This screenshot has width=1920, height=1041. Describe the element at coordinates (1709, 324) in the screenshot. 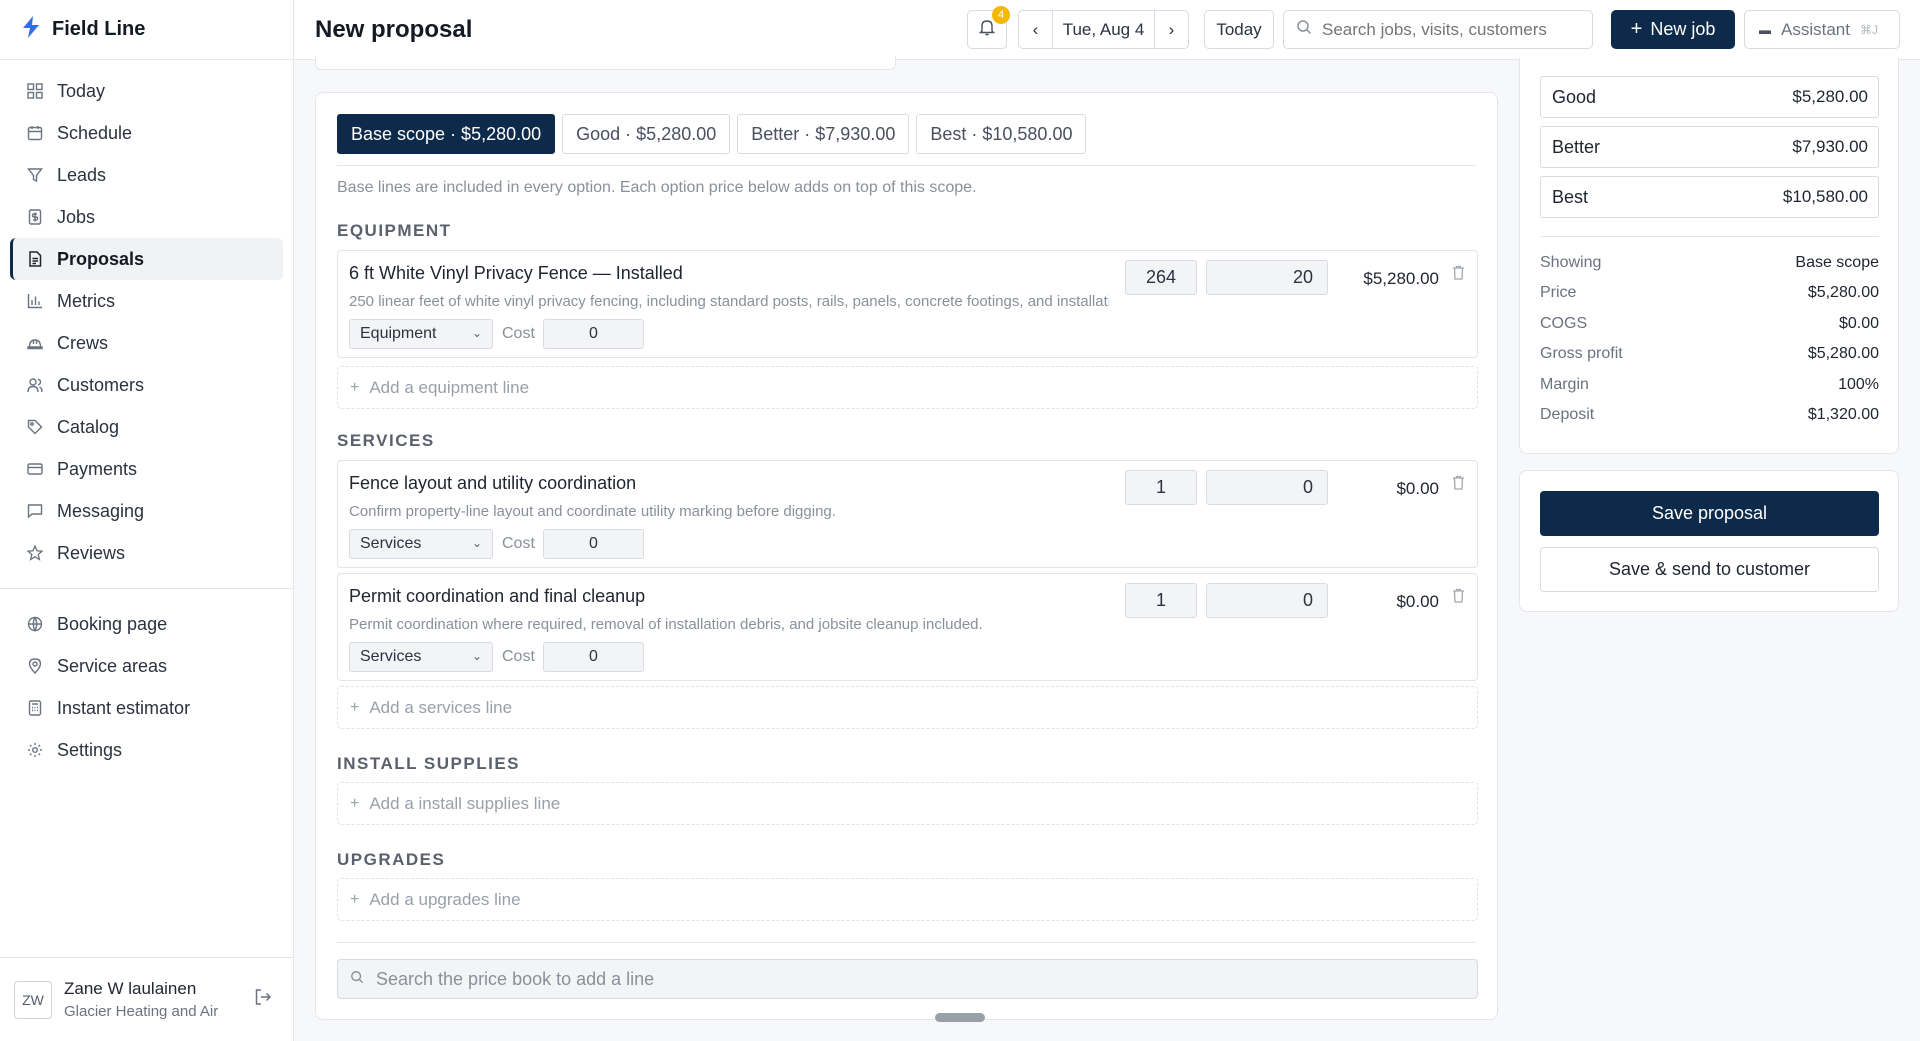

I see `summary-row-cogs: COGS $0.00` at that location.